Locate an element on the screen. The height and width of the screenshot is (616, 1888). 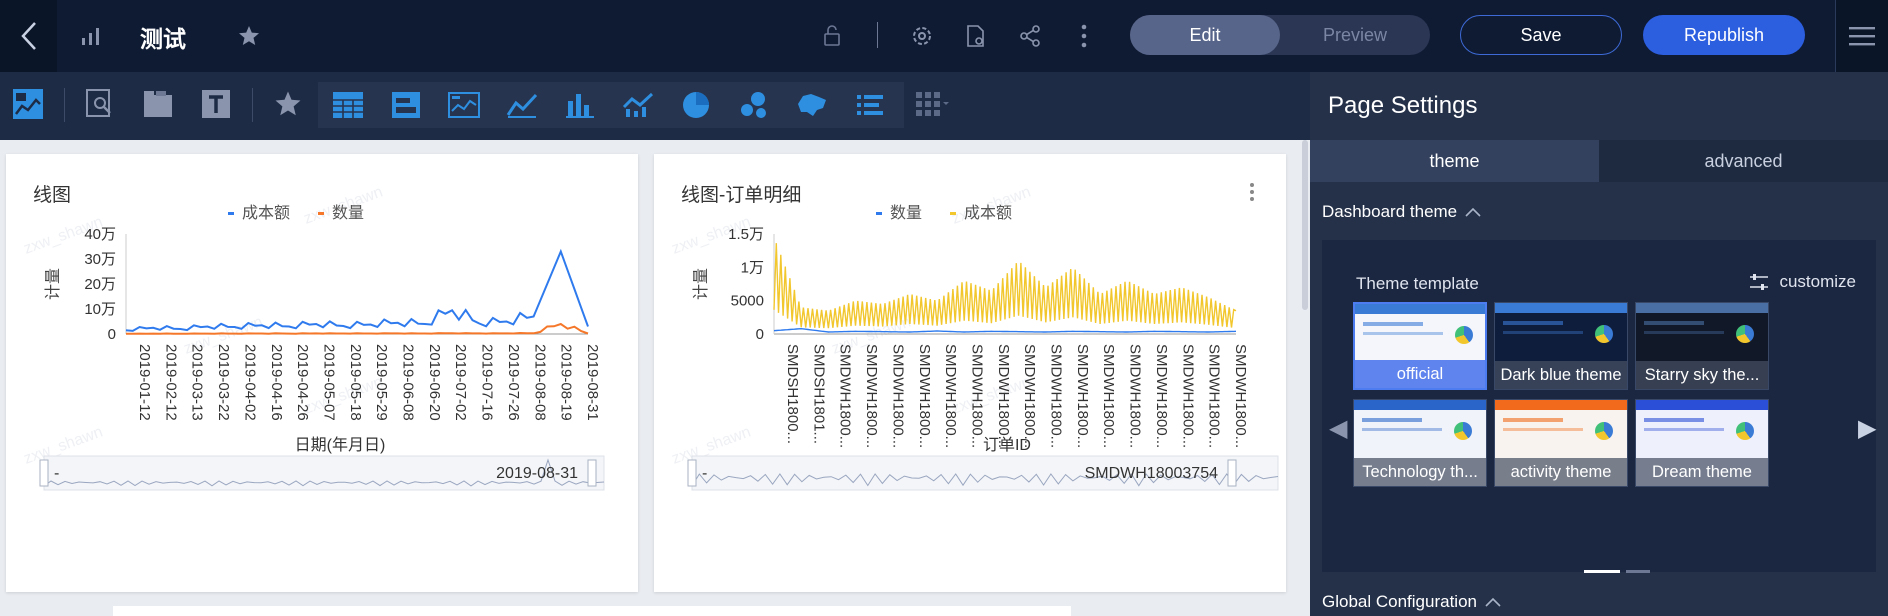
edit-mode-button: Edit is located at coordinates (1205, 35).